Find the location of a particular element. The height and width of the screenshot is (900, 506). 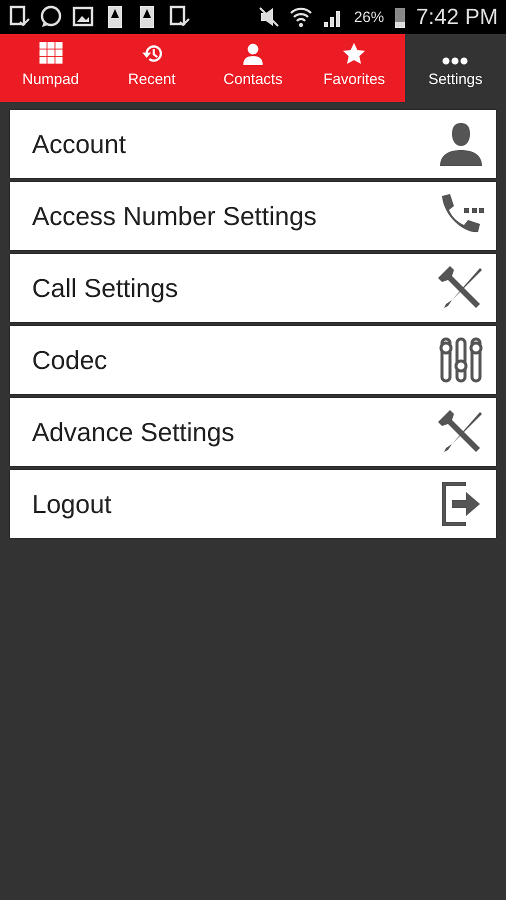

battery-percent: 26% is located at coordinates (369, 17).